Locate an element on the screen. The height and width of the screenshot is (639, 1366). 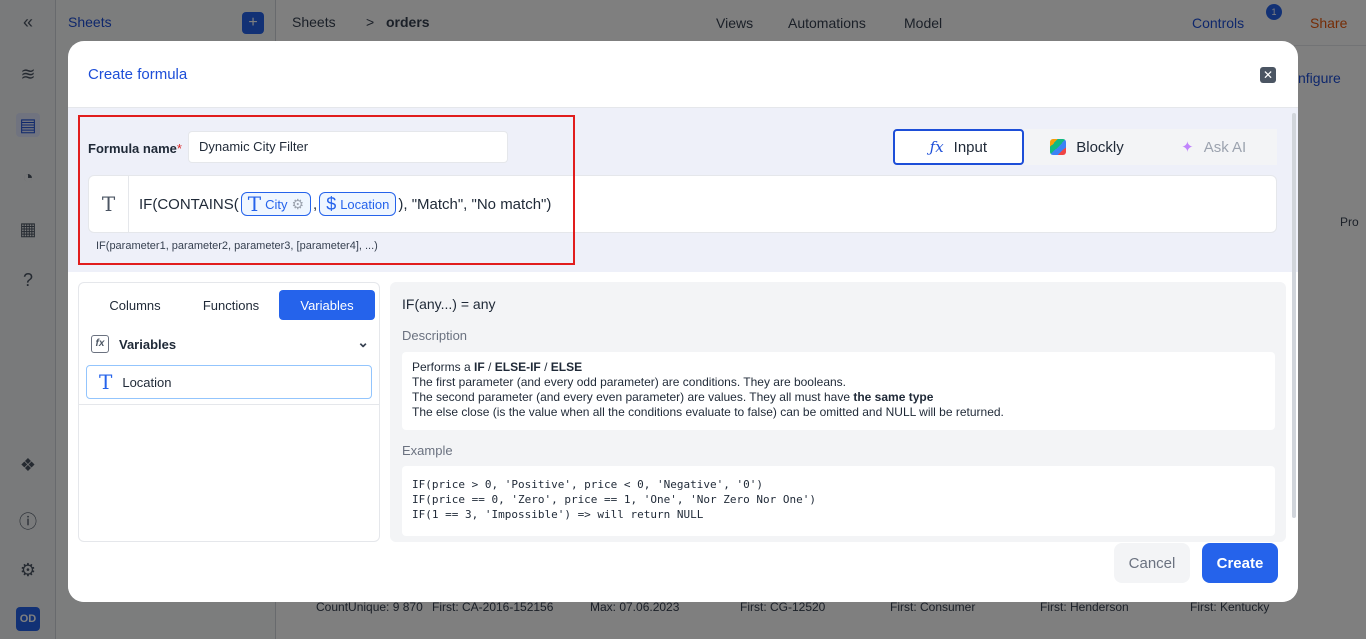
mode-blockly-button: Blockly is located at coordinates (1087, 147).